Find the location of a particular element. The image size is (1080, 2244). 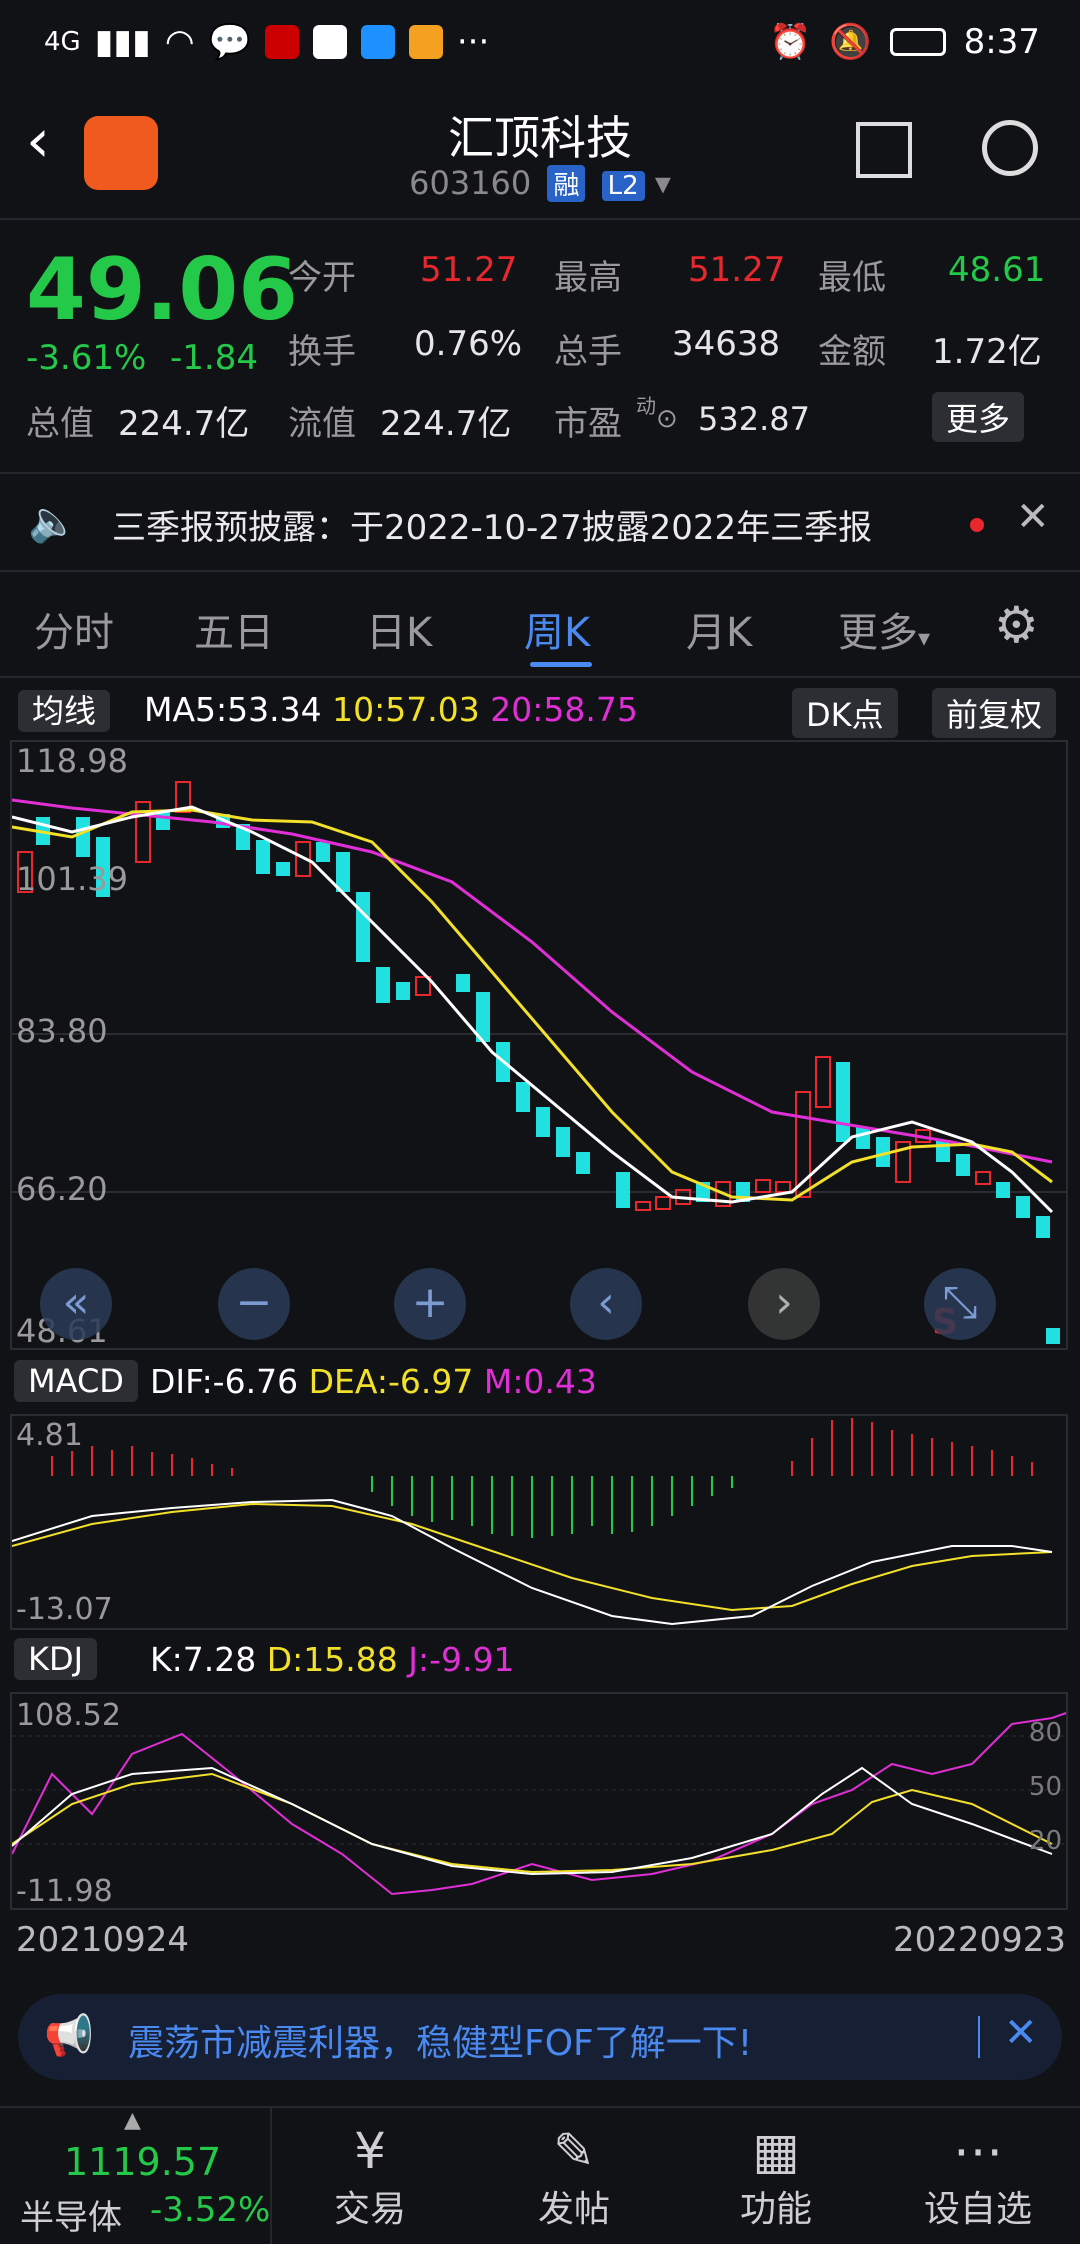

search-icon is located at coordinates (1010, 148).